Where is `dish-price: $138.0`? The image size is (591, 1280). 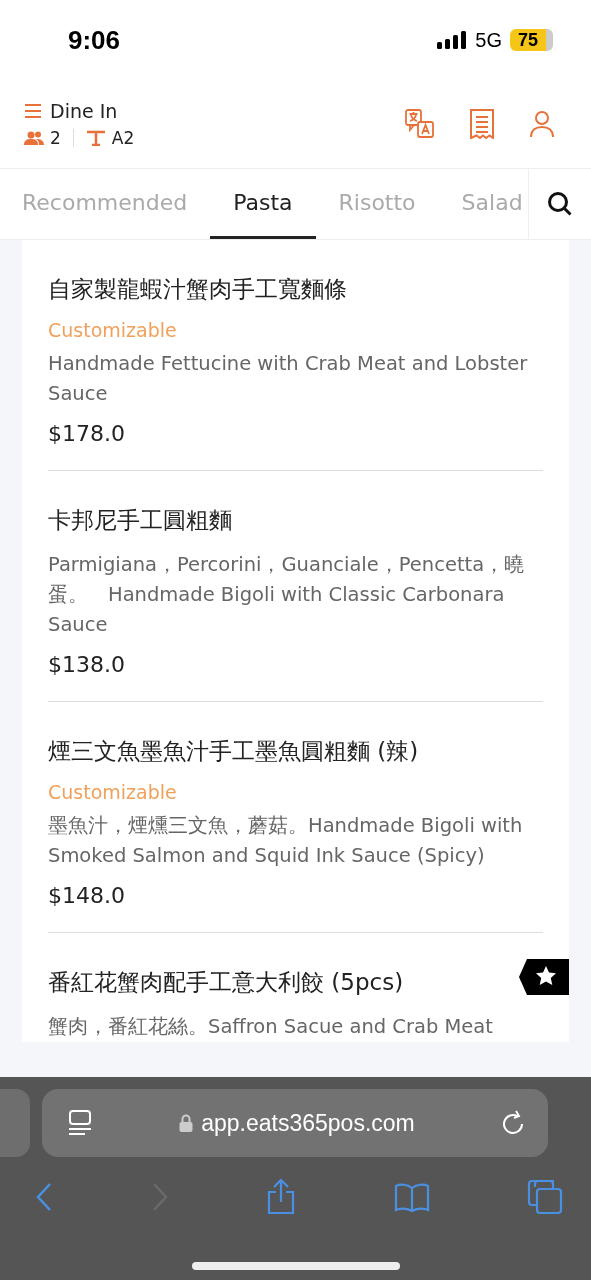
dish-price: $138.0 is located at coordinates (87, 664).